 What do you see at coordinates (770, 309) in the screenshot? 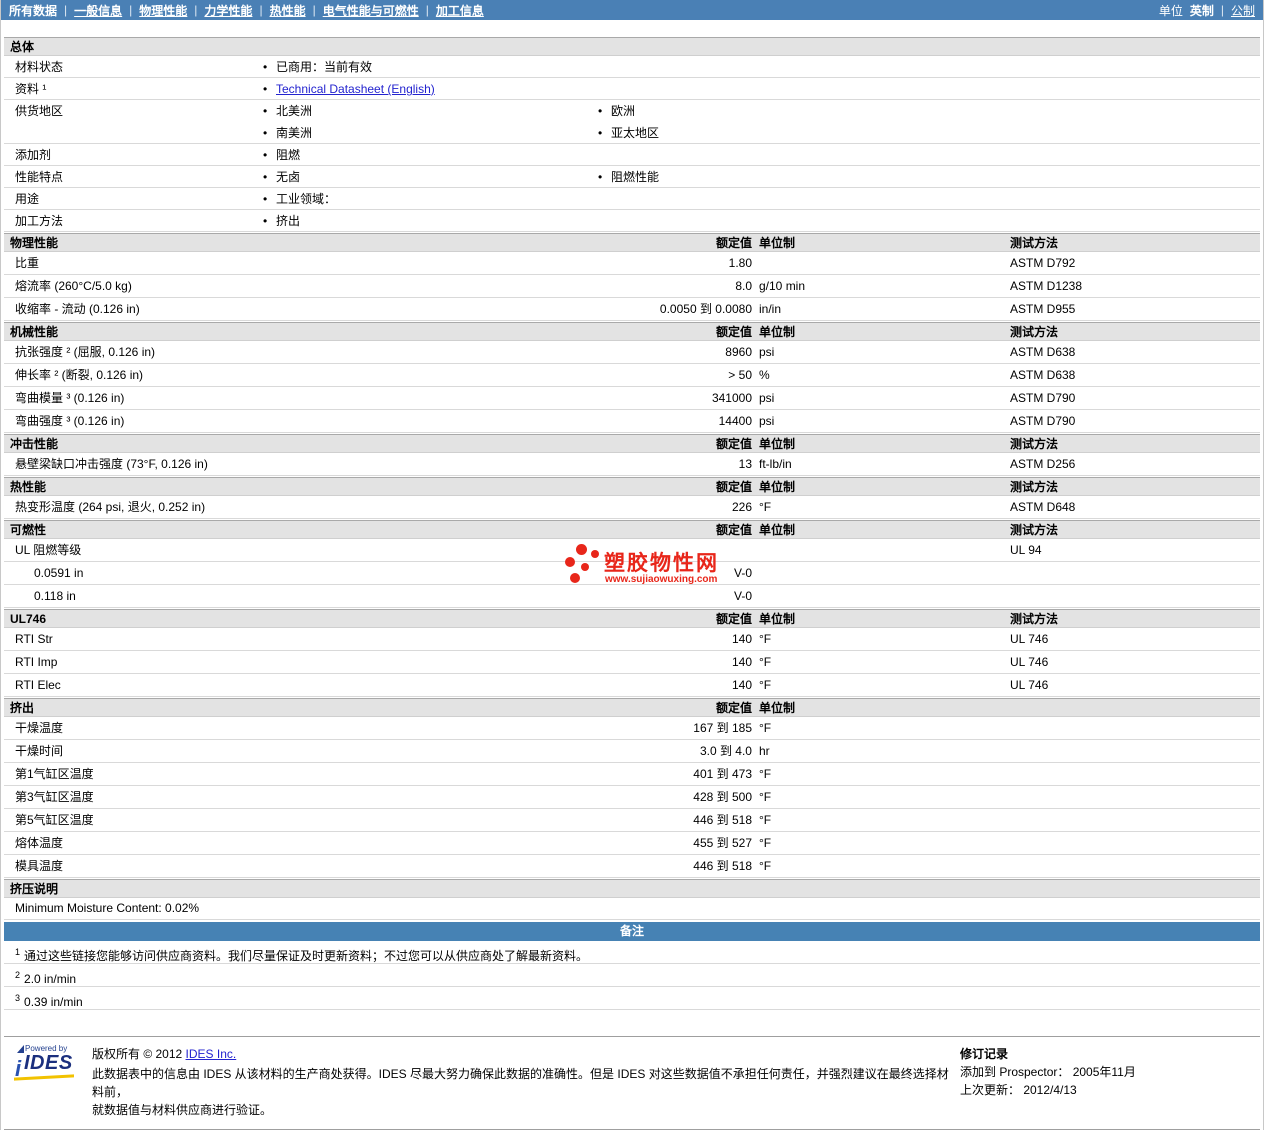
I see `property-unit: in/in` at bounding box center [770, 309].